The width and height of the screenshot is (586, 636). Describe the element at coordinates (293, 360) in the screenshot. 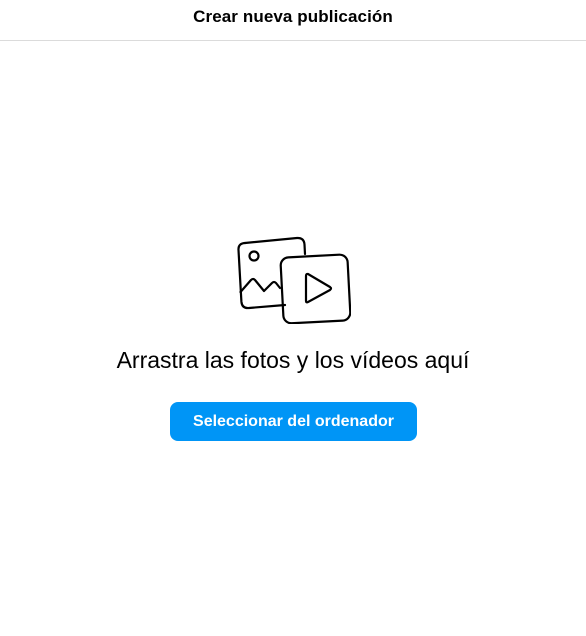

I see `drop-instructions: Arrastra las fotos y los vídeos aquí` at that location.